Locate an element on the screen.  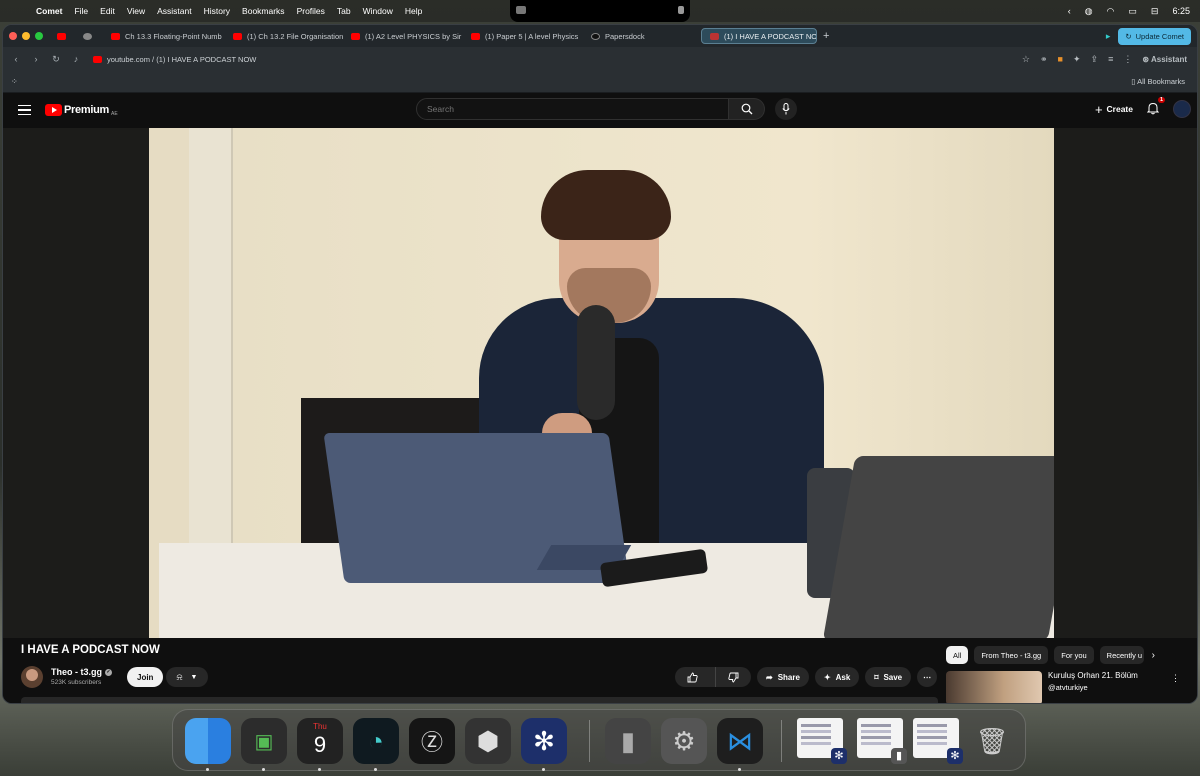
subscription-bell-button: ⍾ ▼ is located at coordinates (187, 677).